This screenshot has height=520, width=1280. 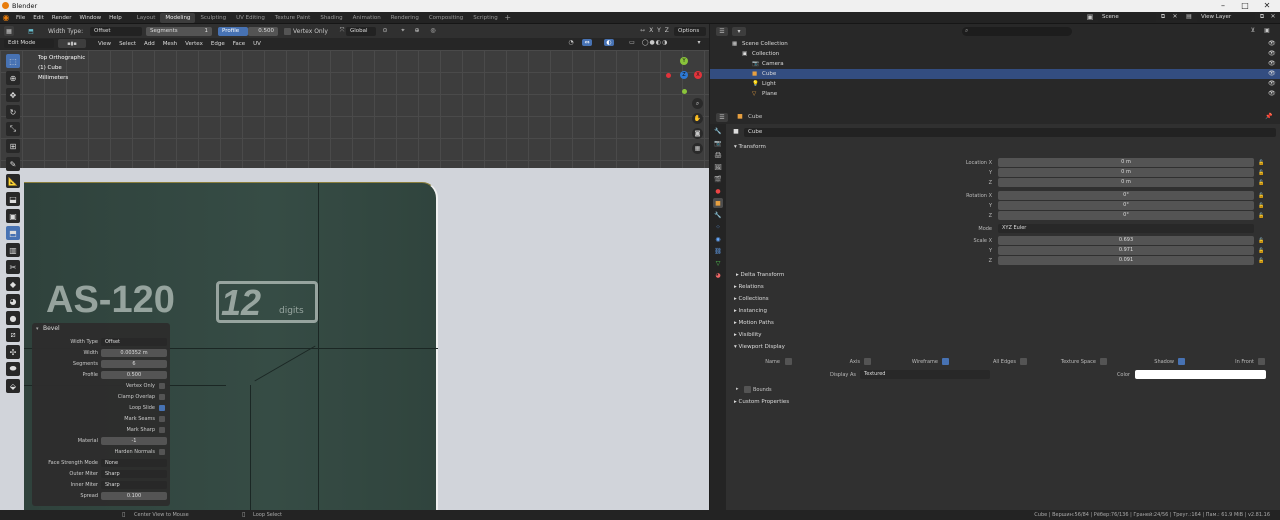 I want to click on show-wireframe-checkbox, so click(x=945, y=361).